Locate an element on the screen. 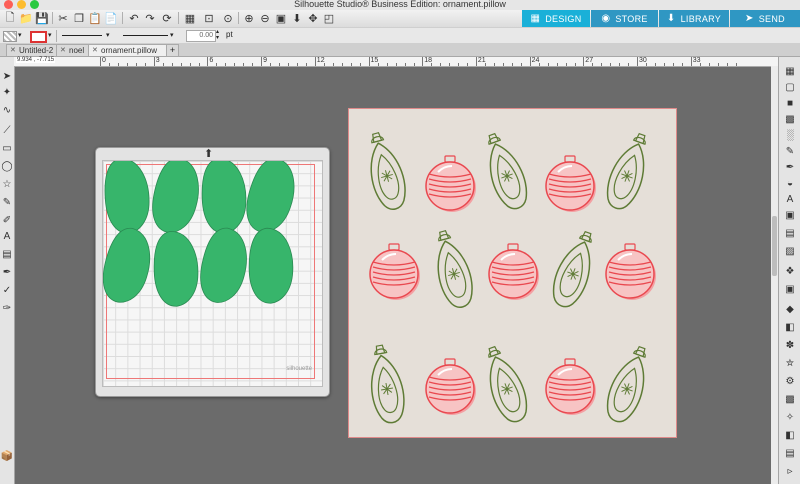  zoom-in-icon: ⊕ is located at coordinates (249, 18).